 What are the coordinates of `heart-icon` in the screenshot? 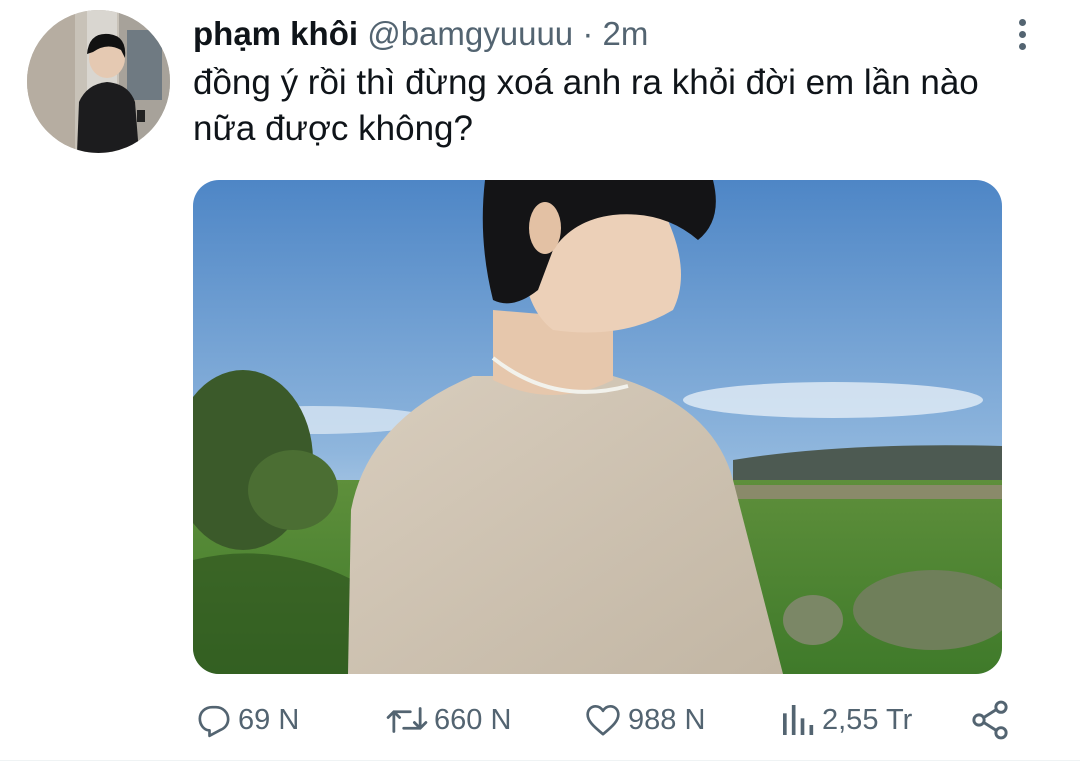 It's located at (603, 720).